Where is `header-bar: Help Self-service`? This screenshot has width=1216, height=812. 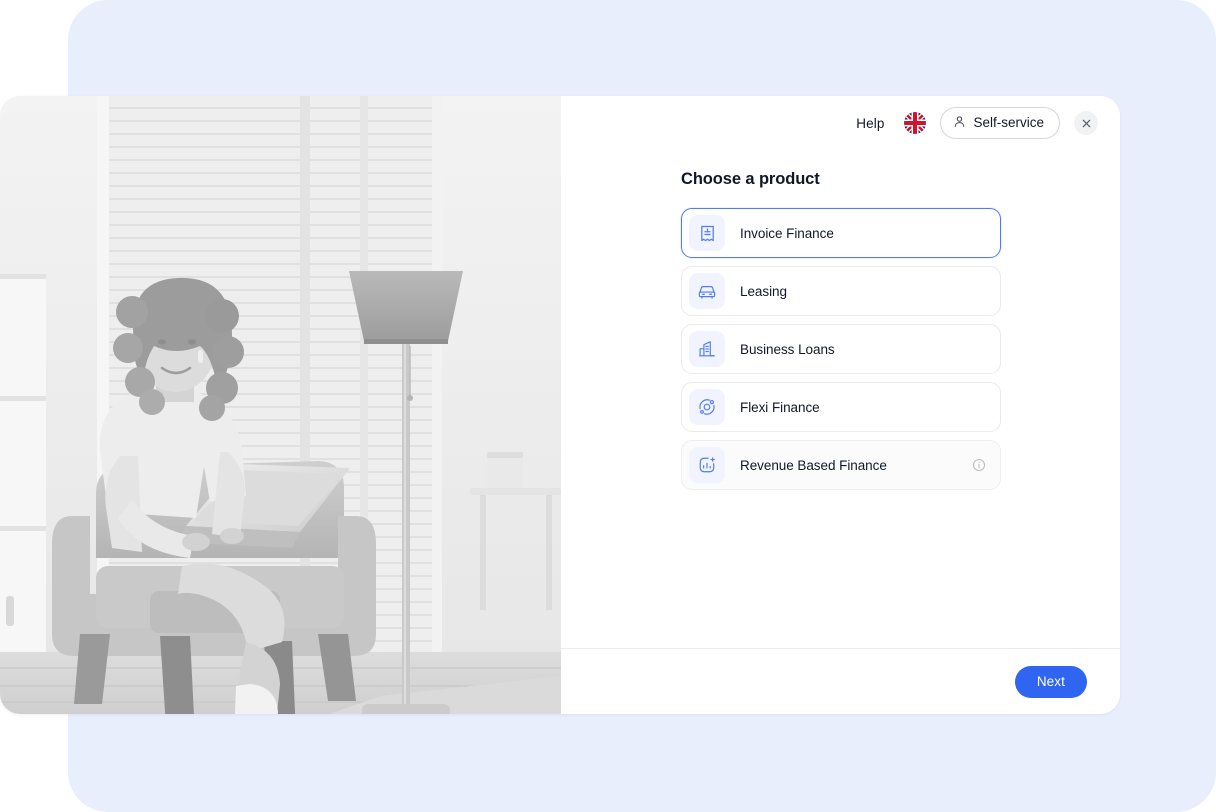
header-bar: Help Self-service is located at coordinates (840, 123).